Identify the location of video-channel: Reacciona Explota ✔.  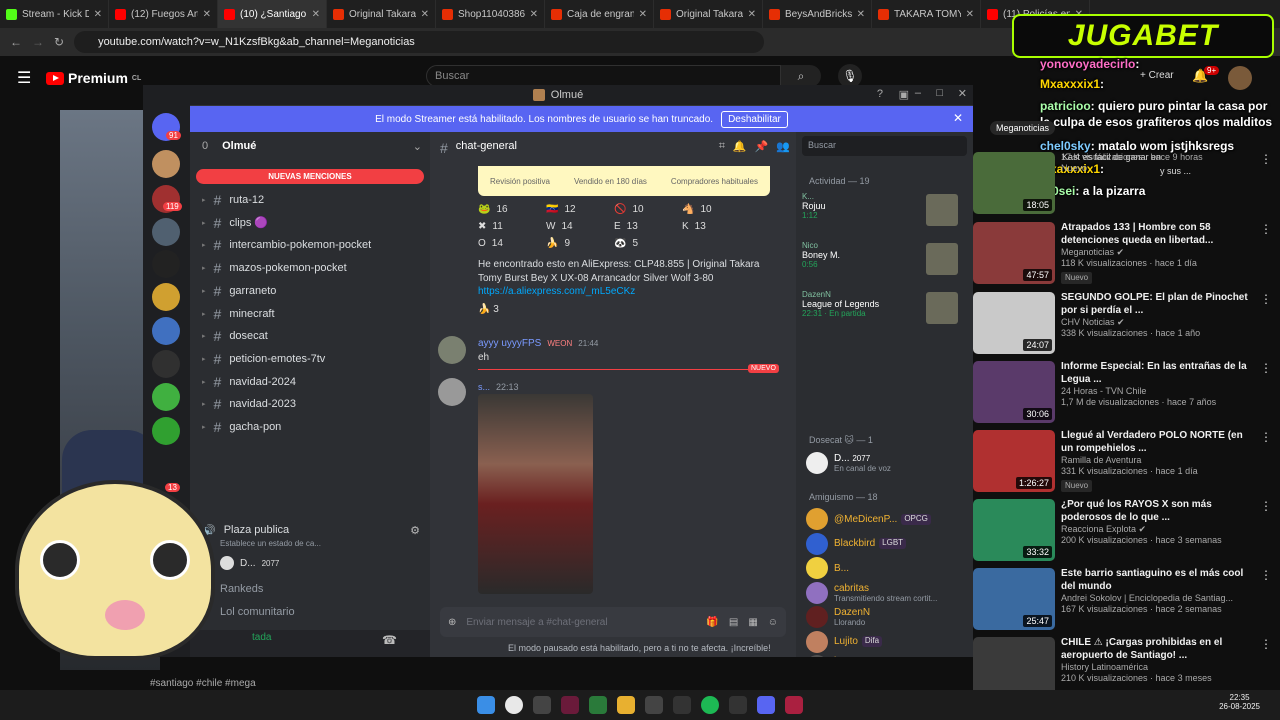
(1157, 529).